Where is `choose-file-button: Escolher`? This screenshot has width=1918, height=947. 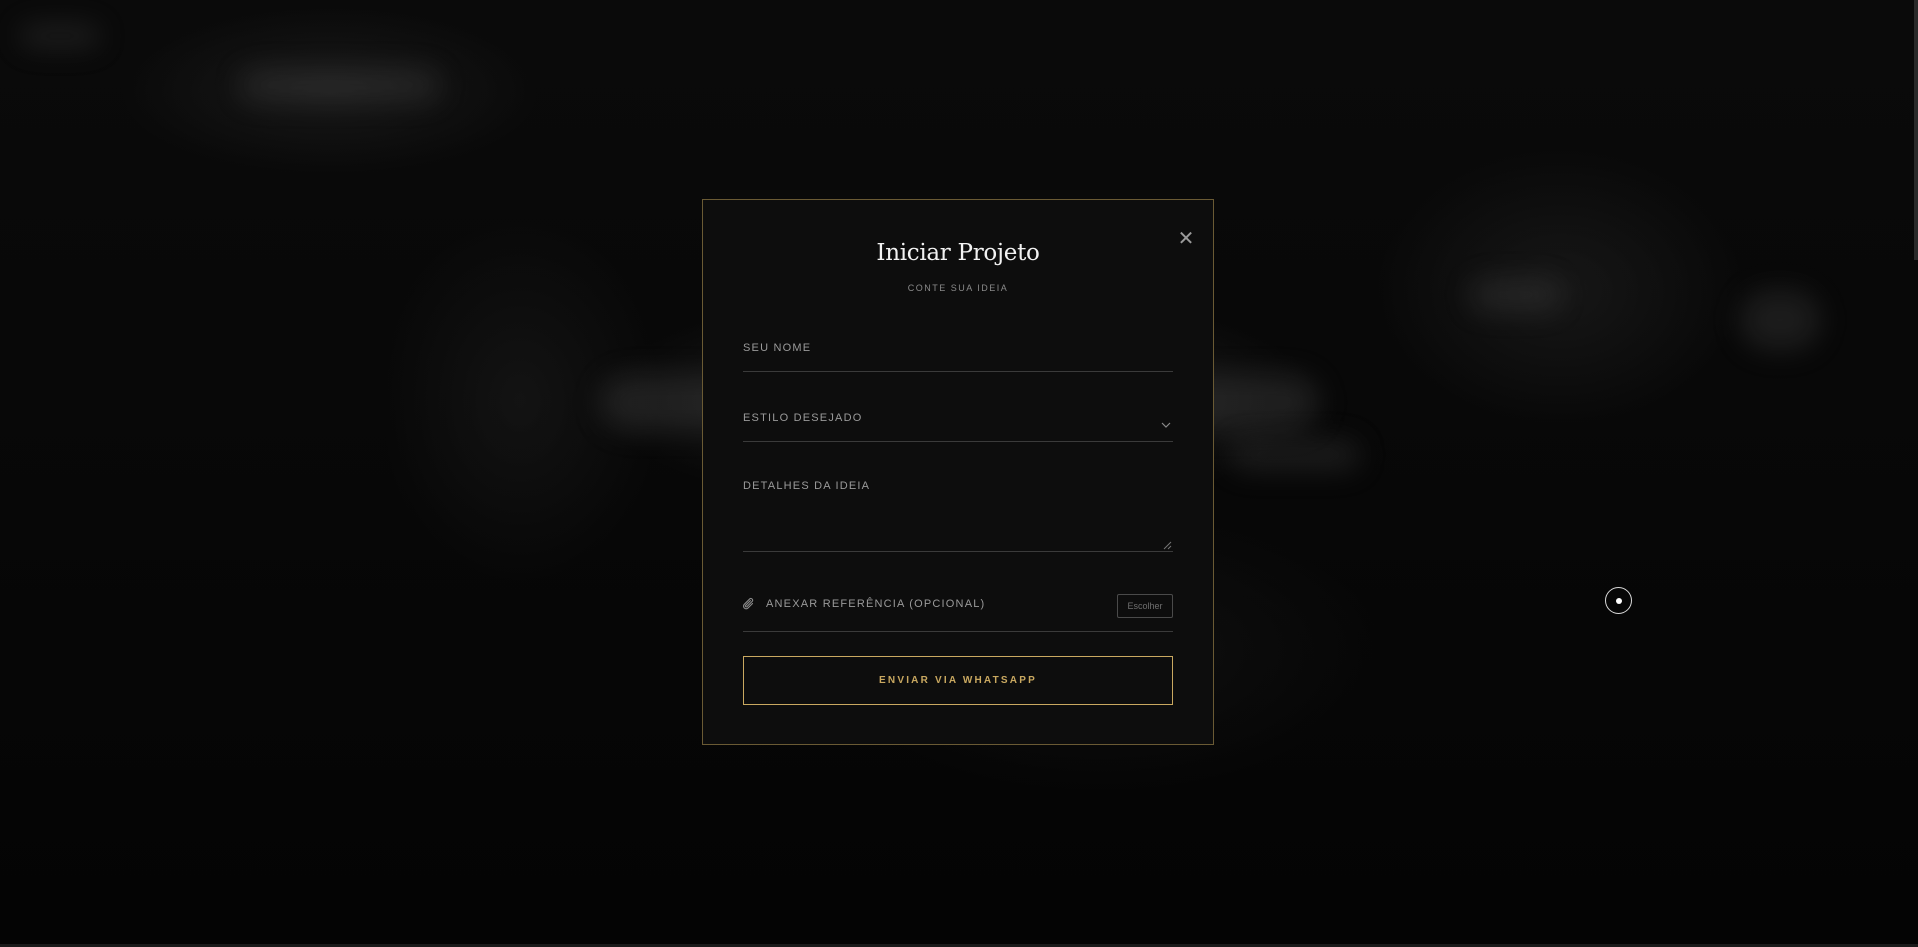 choose-file-button: Escolher is located at coordinates (1145, 606).